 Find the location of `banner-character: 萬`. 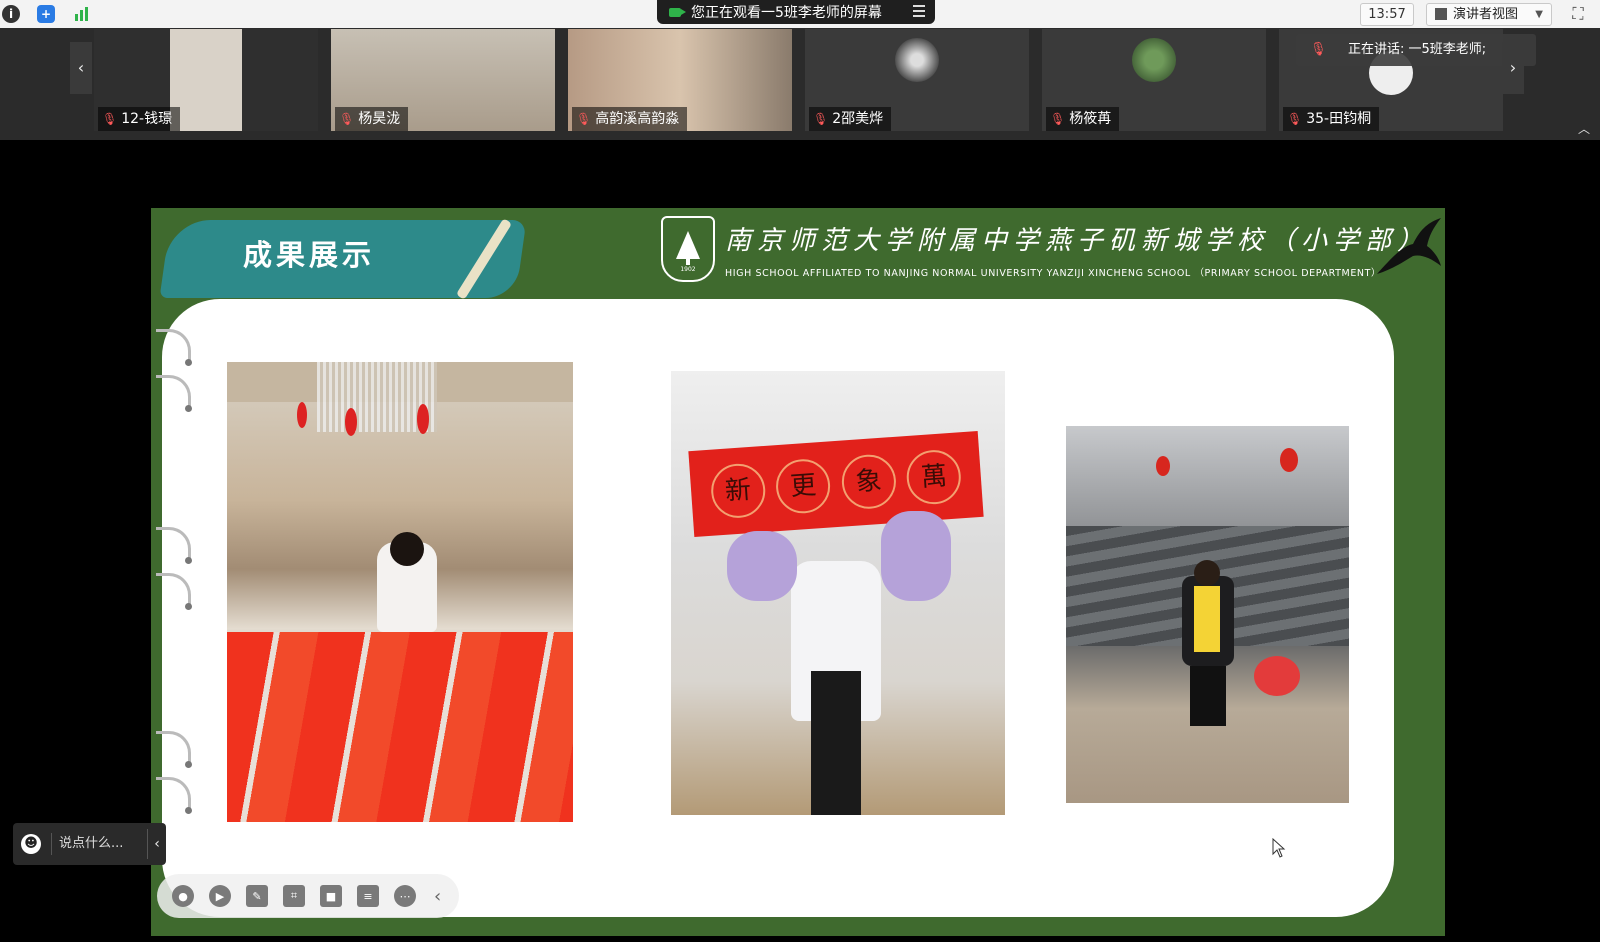

banner-character: 萬 is located at coordinates (934, 477).